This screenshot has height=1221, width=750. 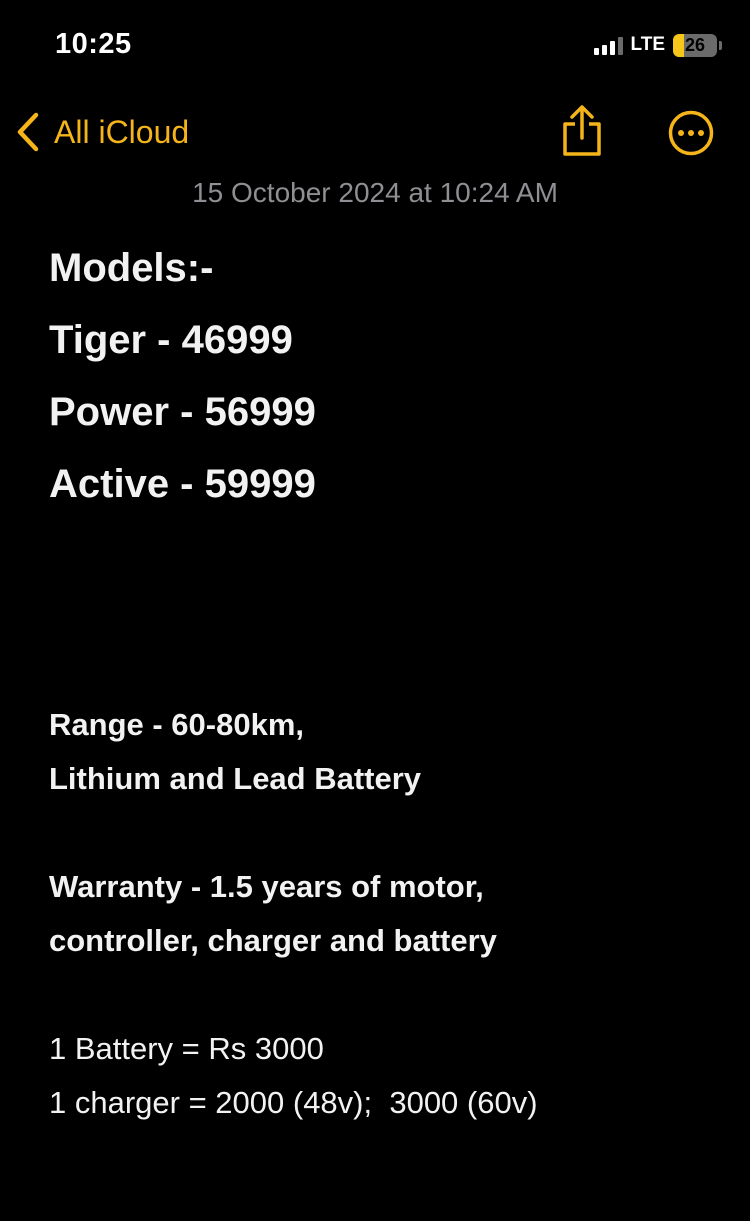 I want to click on battery-level: 26, so click(x=695, y=44).